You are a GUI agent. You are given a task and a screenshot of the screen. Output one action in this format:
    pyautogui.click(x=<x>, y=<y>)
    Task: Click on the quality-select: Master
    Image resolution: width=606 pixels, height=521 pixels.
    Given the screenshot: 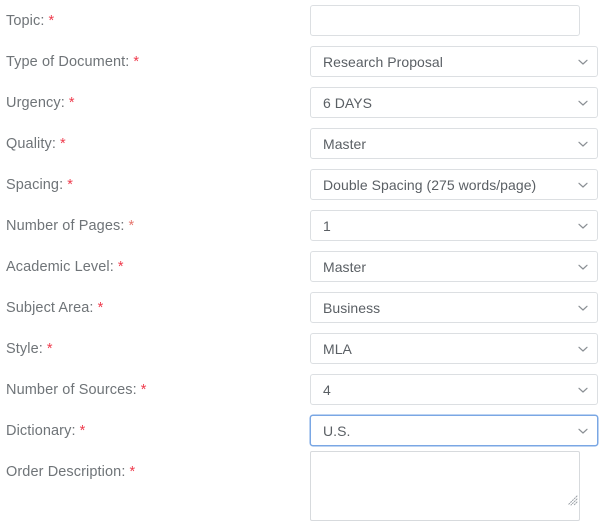 What is the action you would take?
    pyautogui.click(x=454, y=143)
    